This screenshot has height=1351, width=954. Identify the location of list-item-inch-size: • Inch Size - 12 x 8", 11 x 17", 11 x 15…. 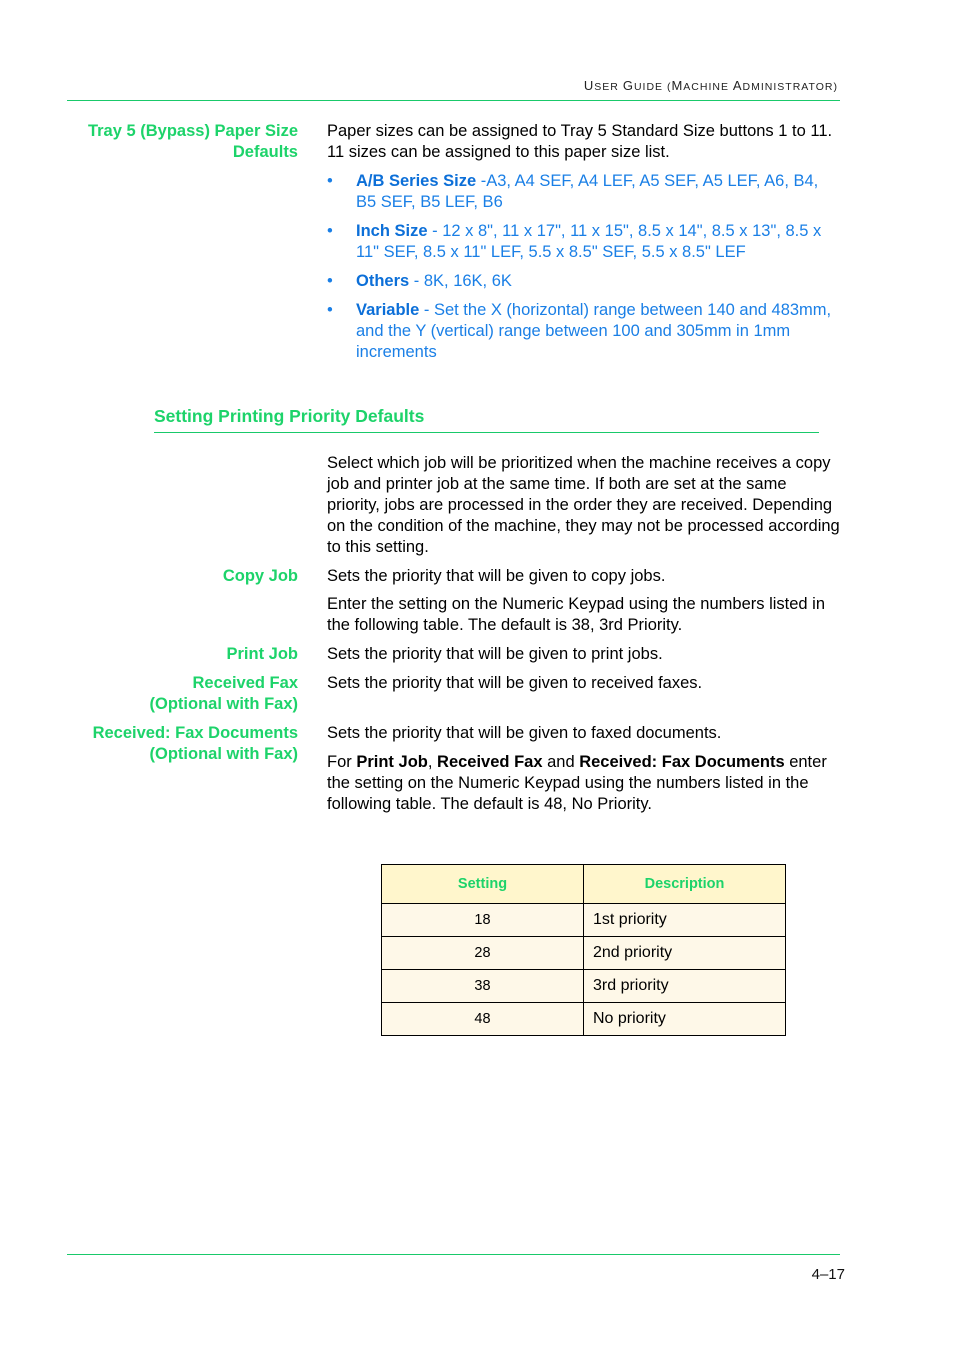
(584, 242).